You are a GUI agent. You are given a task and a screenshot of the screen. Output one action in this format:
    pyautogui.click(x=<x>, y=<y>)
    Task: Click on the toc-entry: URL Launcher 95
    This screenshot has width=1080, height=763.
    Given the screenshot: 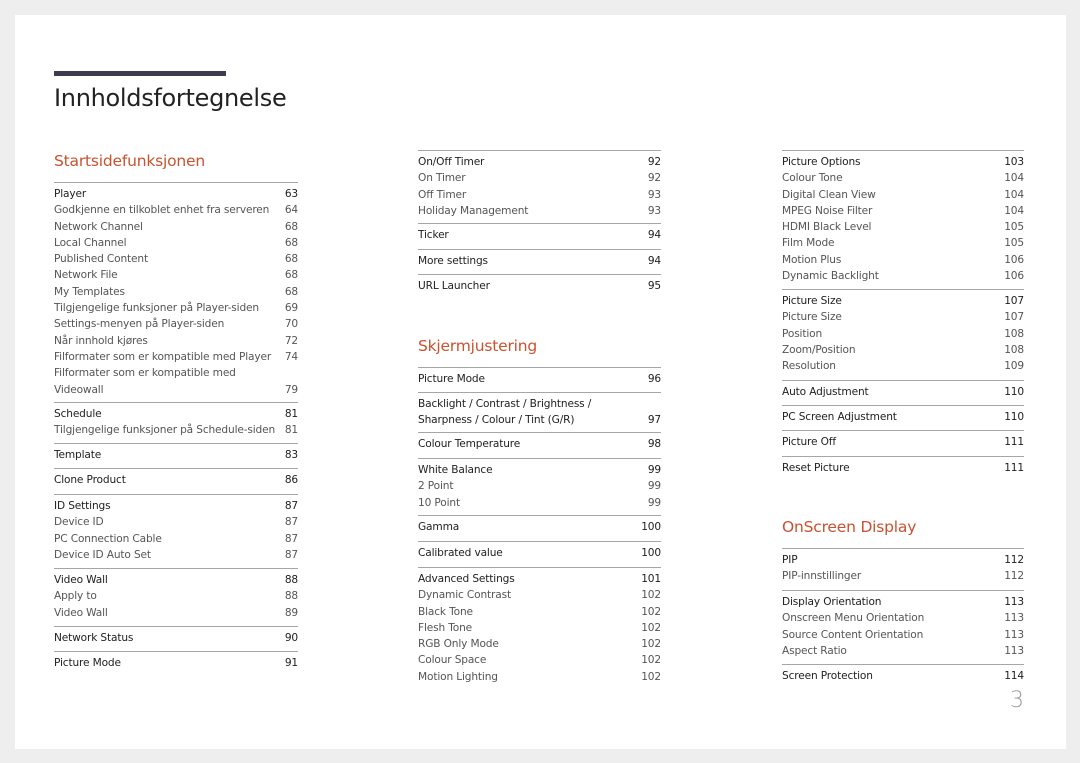 What is the action you would take?
    pyautogui.click(x=539, y=286)
    